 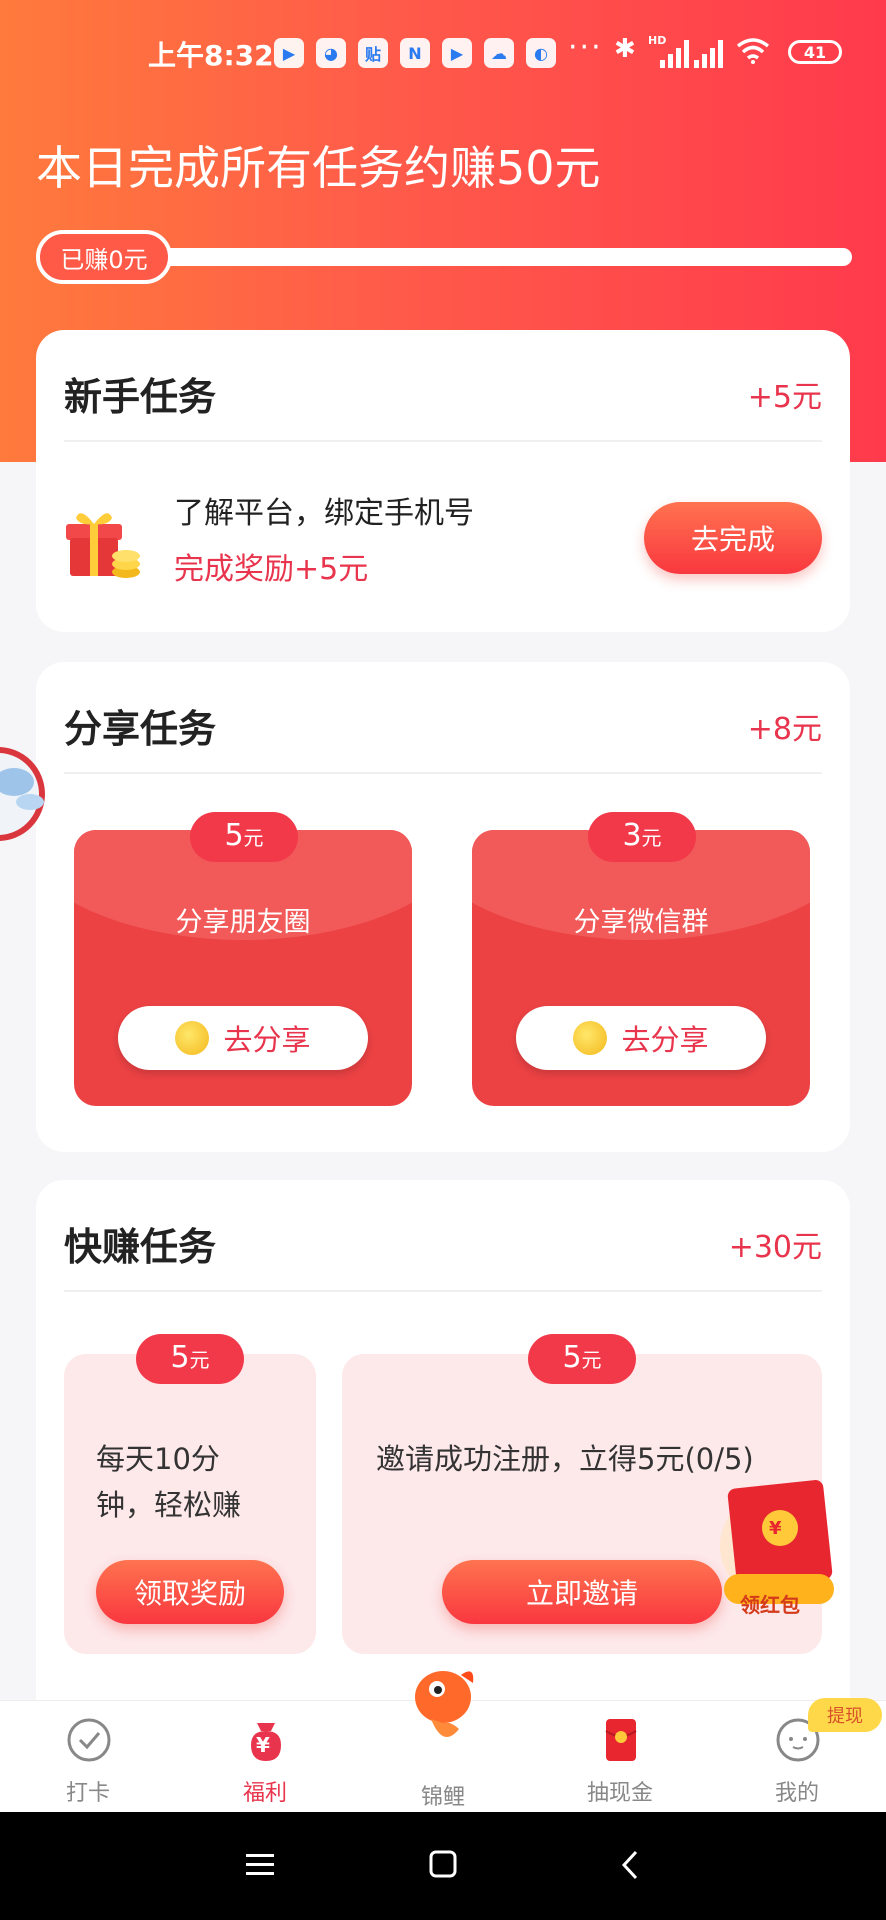 I want to click on complete-button: 去完成, so click(x=733, y=538).